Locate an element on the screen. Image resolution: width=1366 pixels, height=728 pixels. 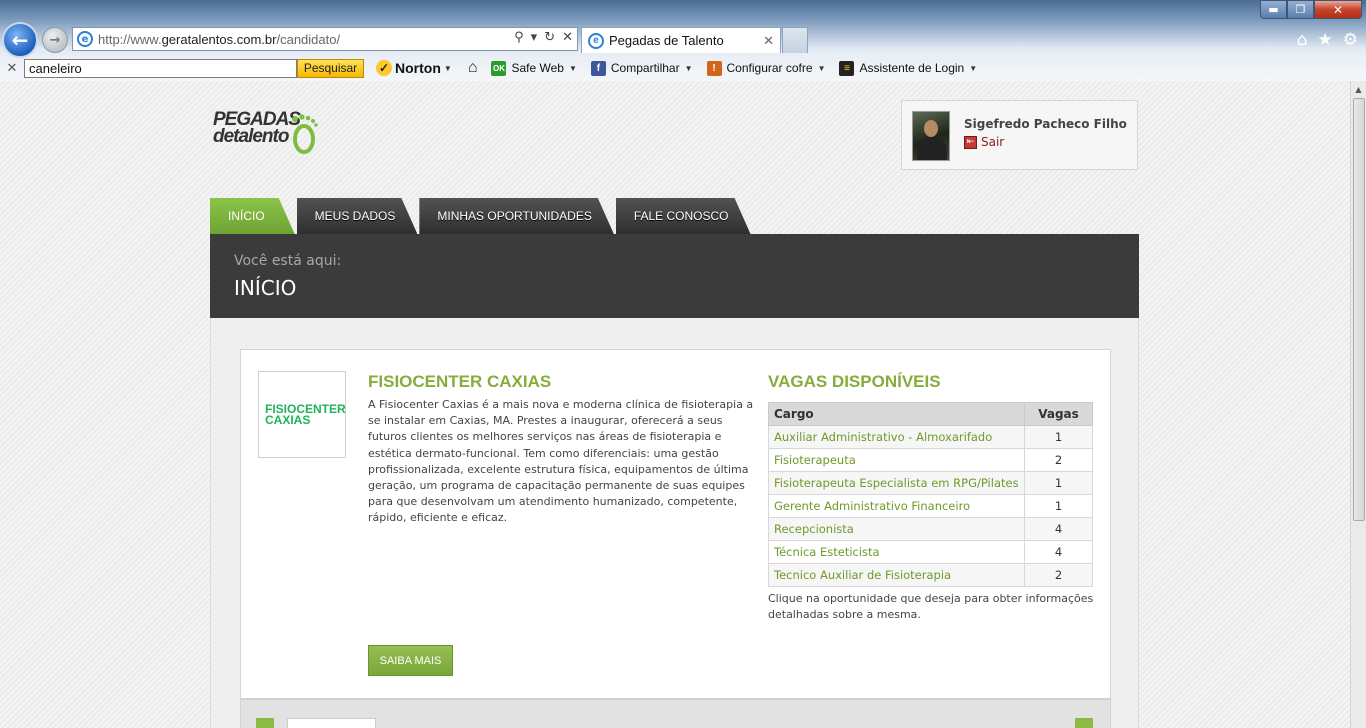
settings-gear-icon: ⚙ is located at coordinates (1350, 40).